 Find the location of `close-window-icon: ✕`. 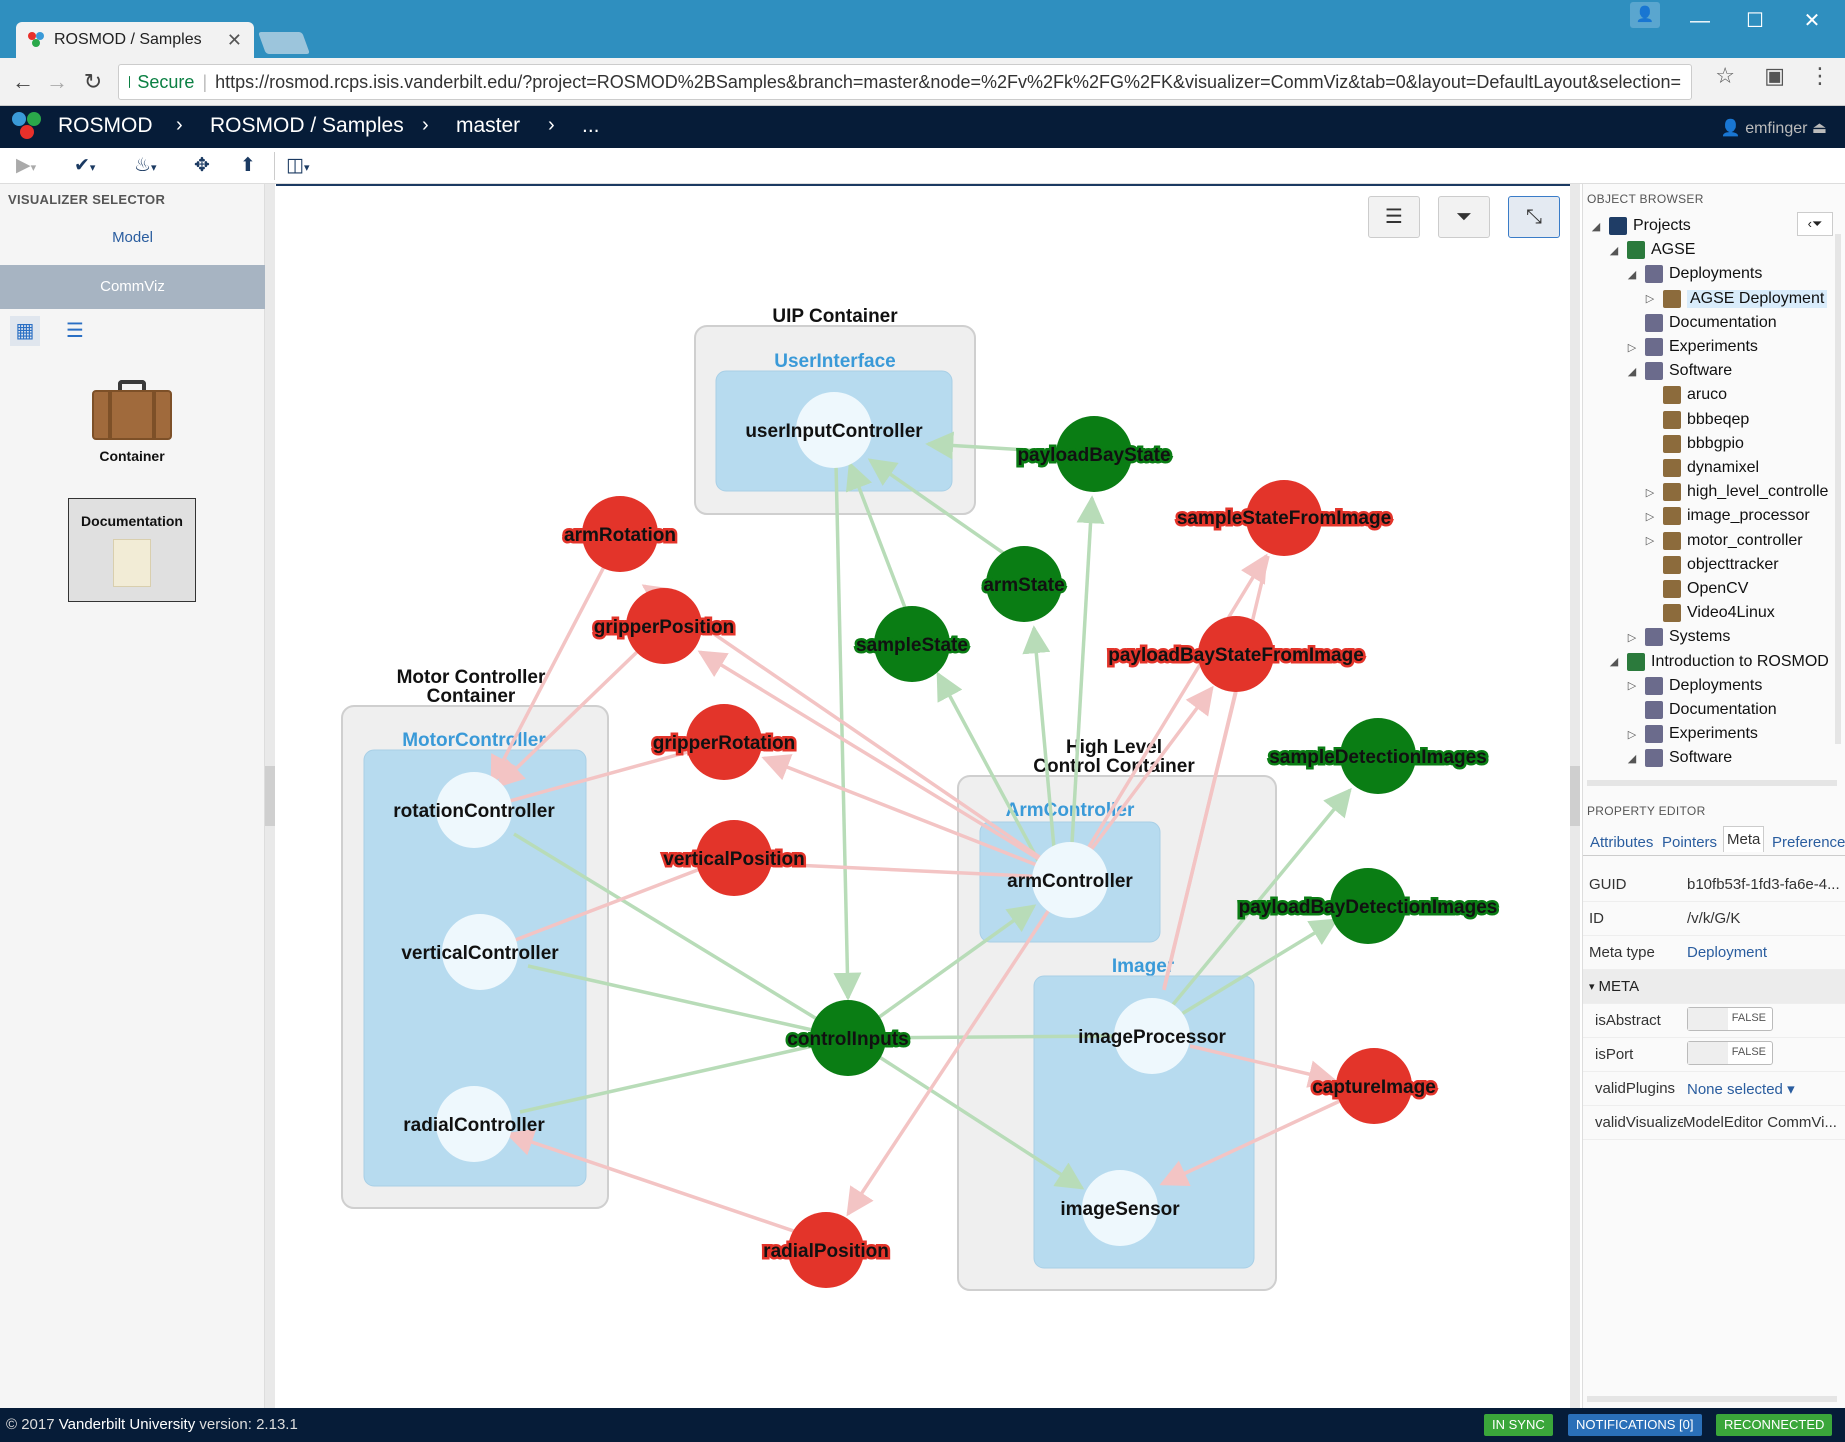

close-window-icon: ✕ is located at coordinates (1812, 21).